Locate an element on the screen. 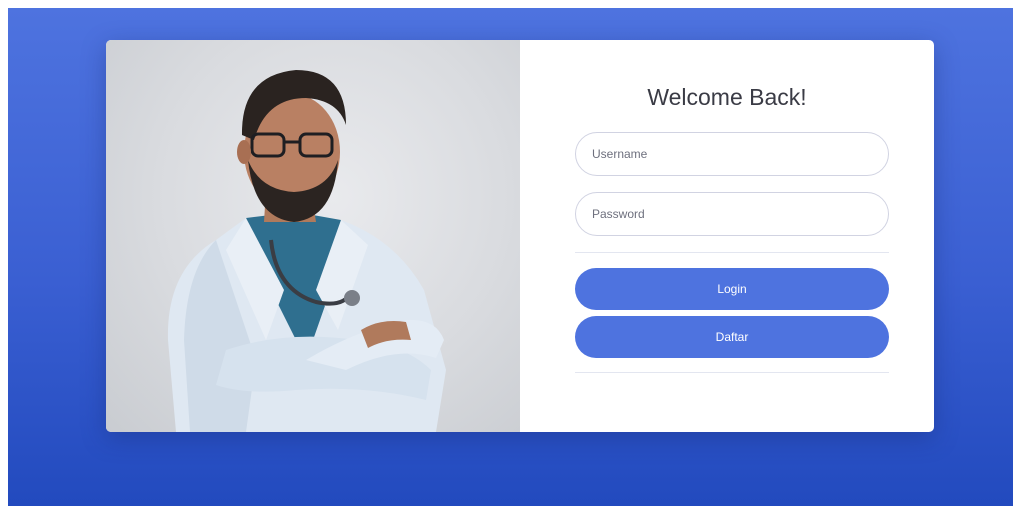 Image resolution: width=1013 pixels, height=506 pixels. register-button: Daftar is located at coordinates (732, 337).